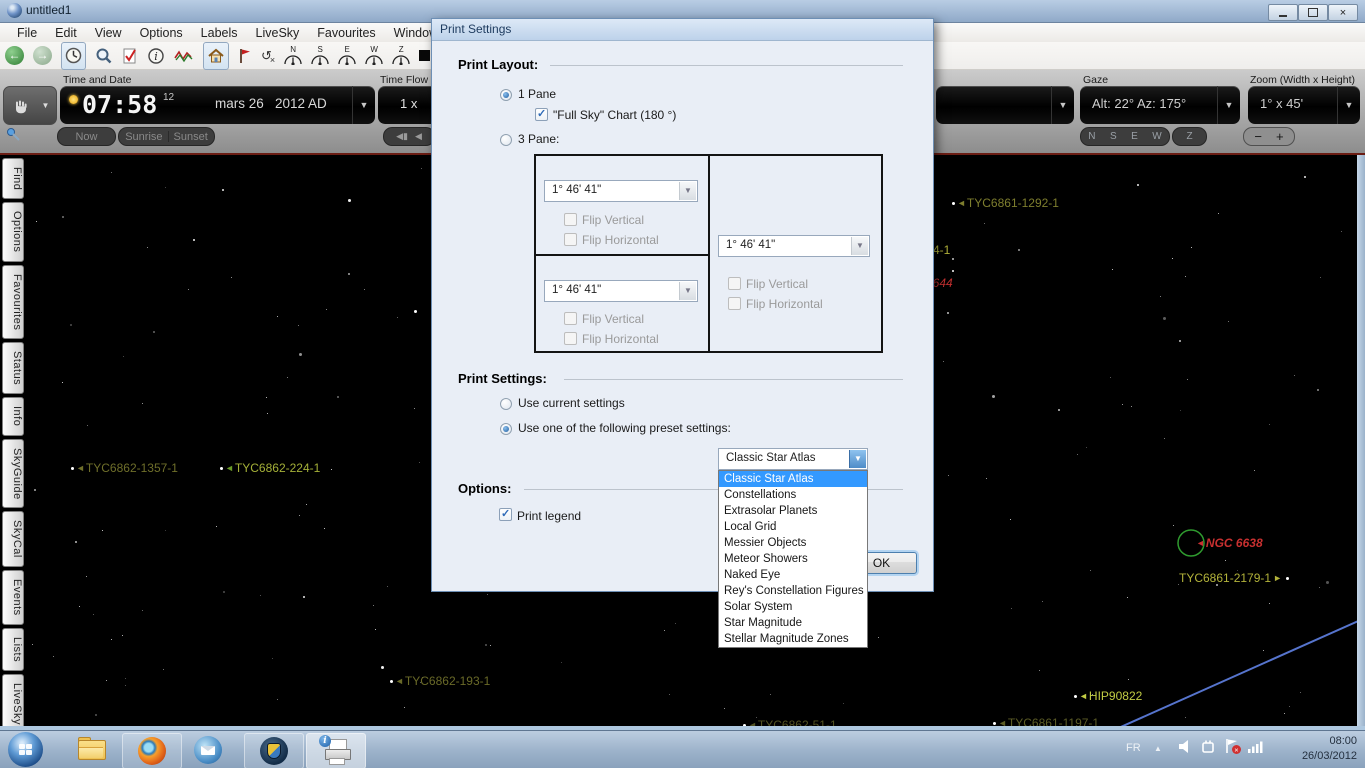 The image size is (1365, 768). Describe the element at coordinates (347, 56) in the screenshot. I see `compass-east-button: E` at that location.